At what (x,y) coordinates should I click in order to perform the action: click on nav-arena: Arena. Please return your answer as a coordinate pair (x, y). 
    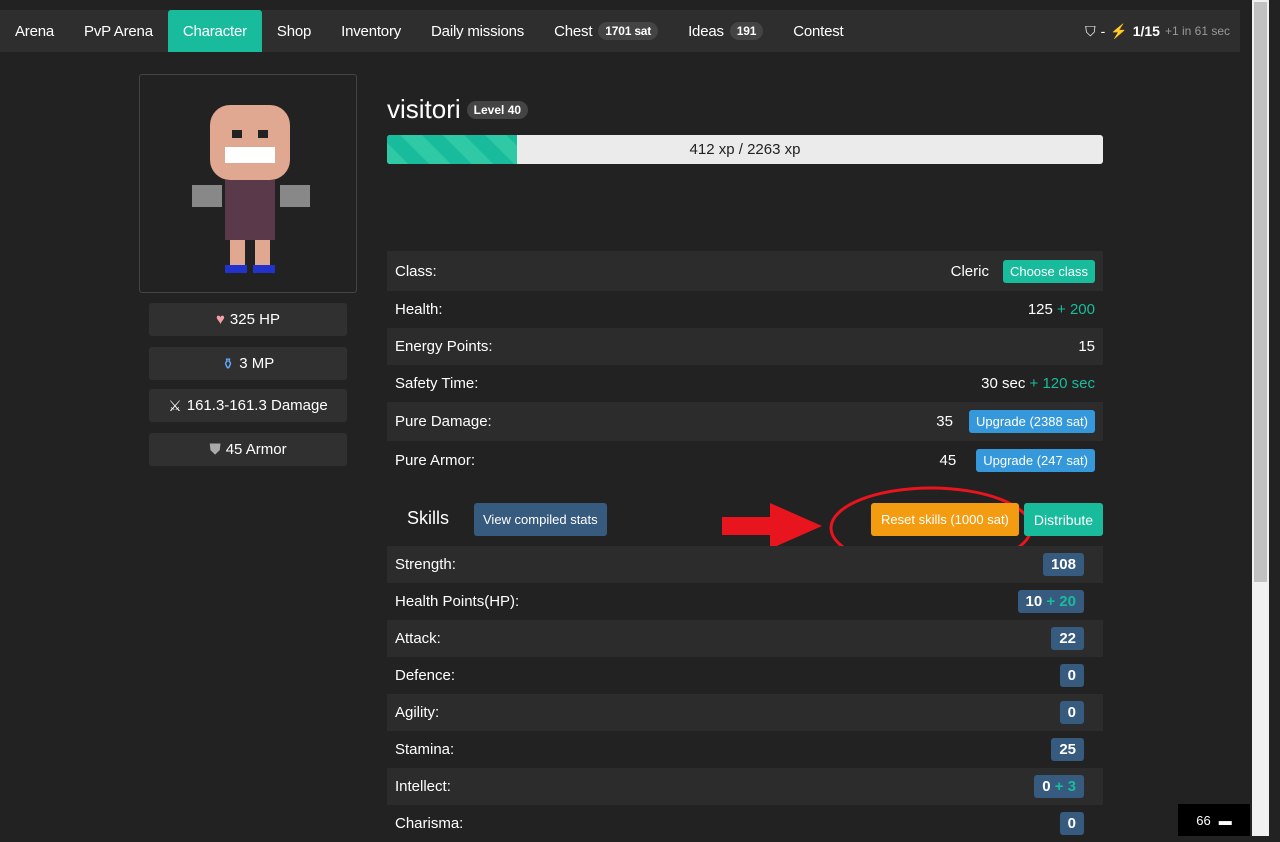
    Looking at the image, I should click on (34, 31).